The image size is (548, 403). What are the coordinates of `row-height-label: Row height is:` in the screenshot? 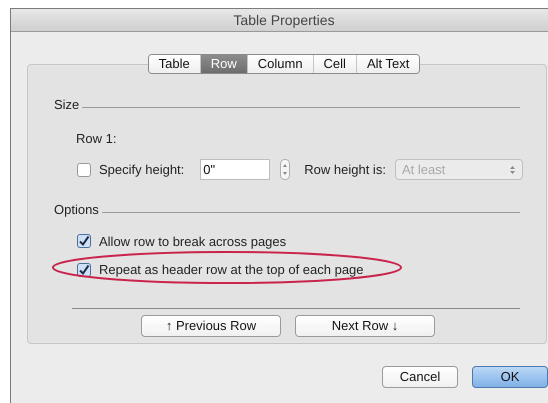 It's located at (345, 169).